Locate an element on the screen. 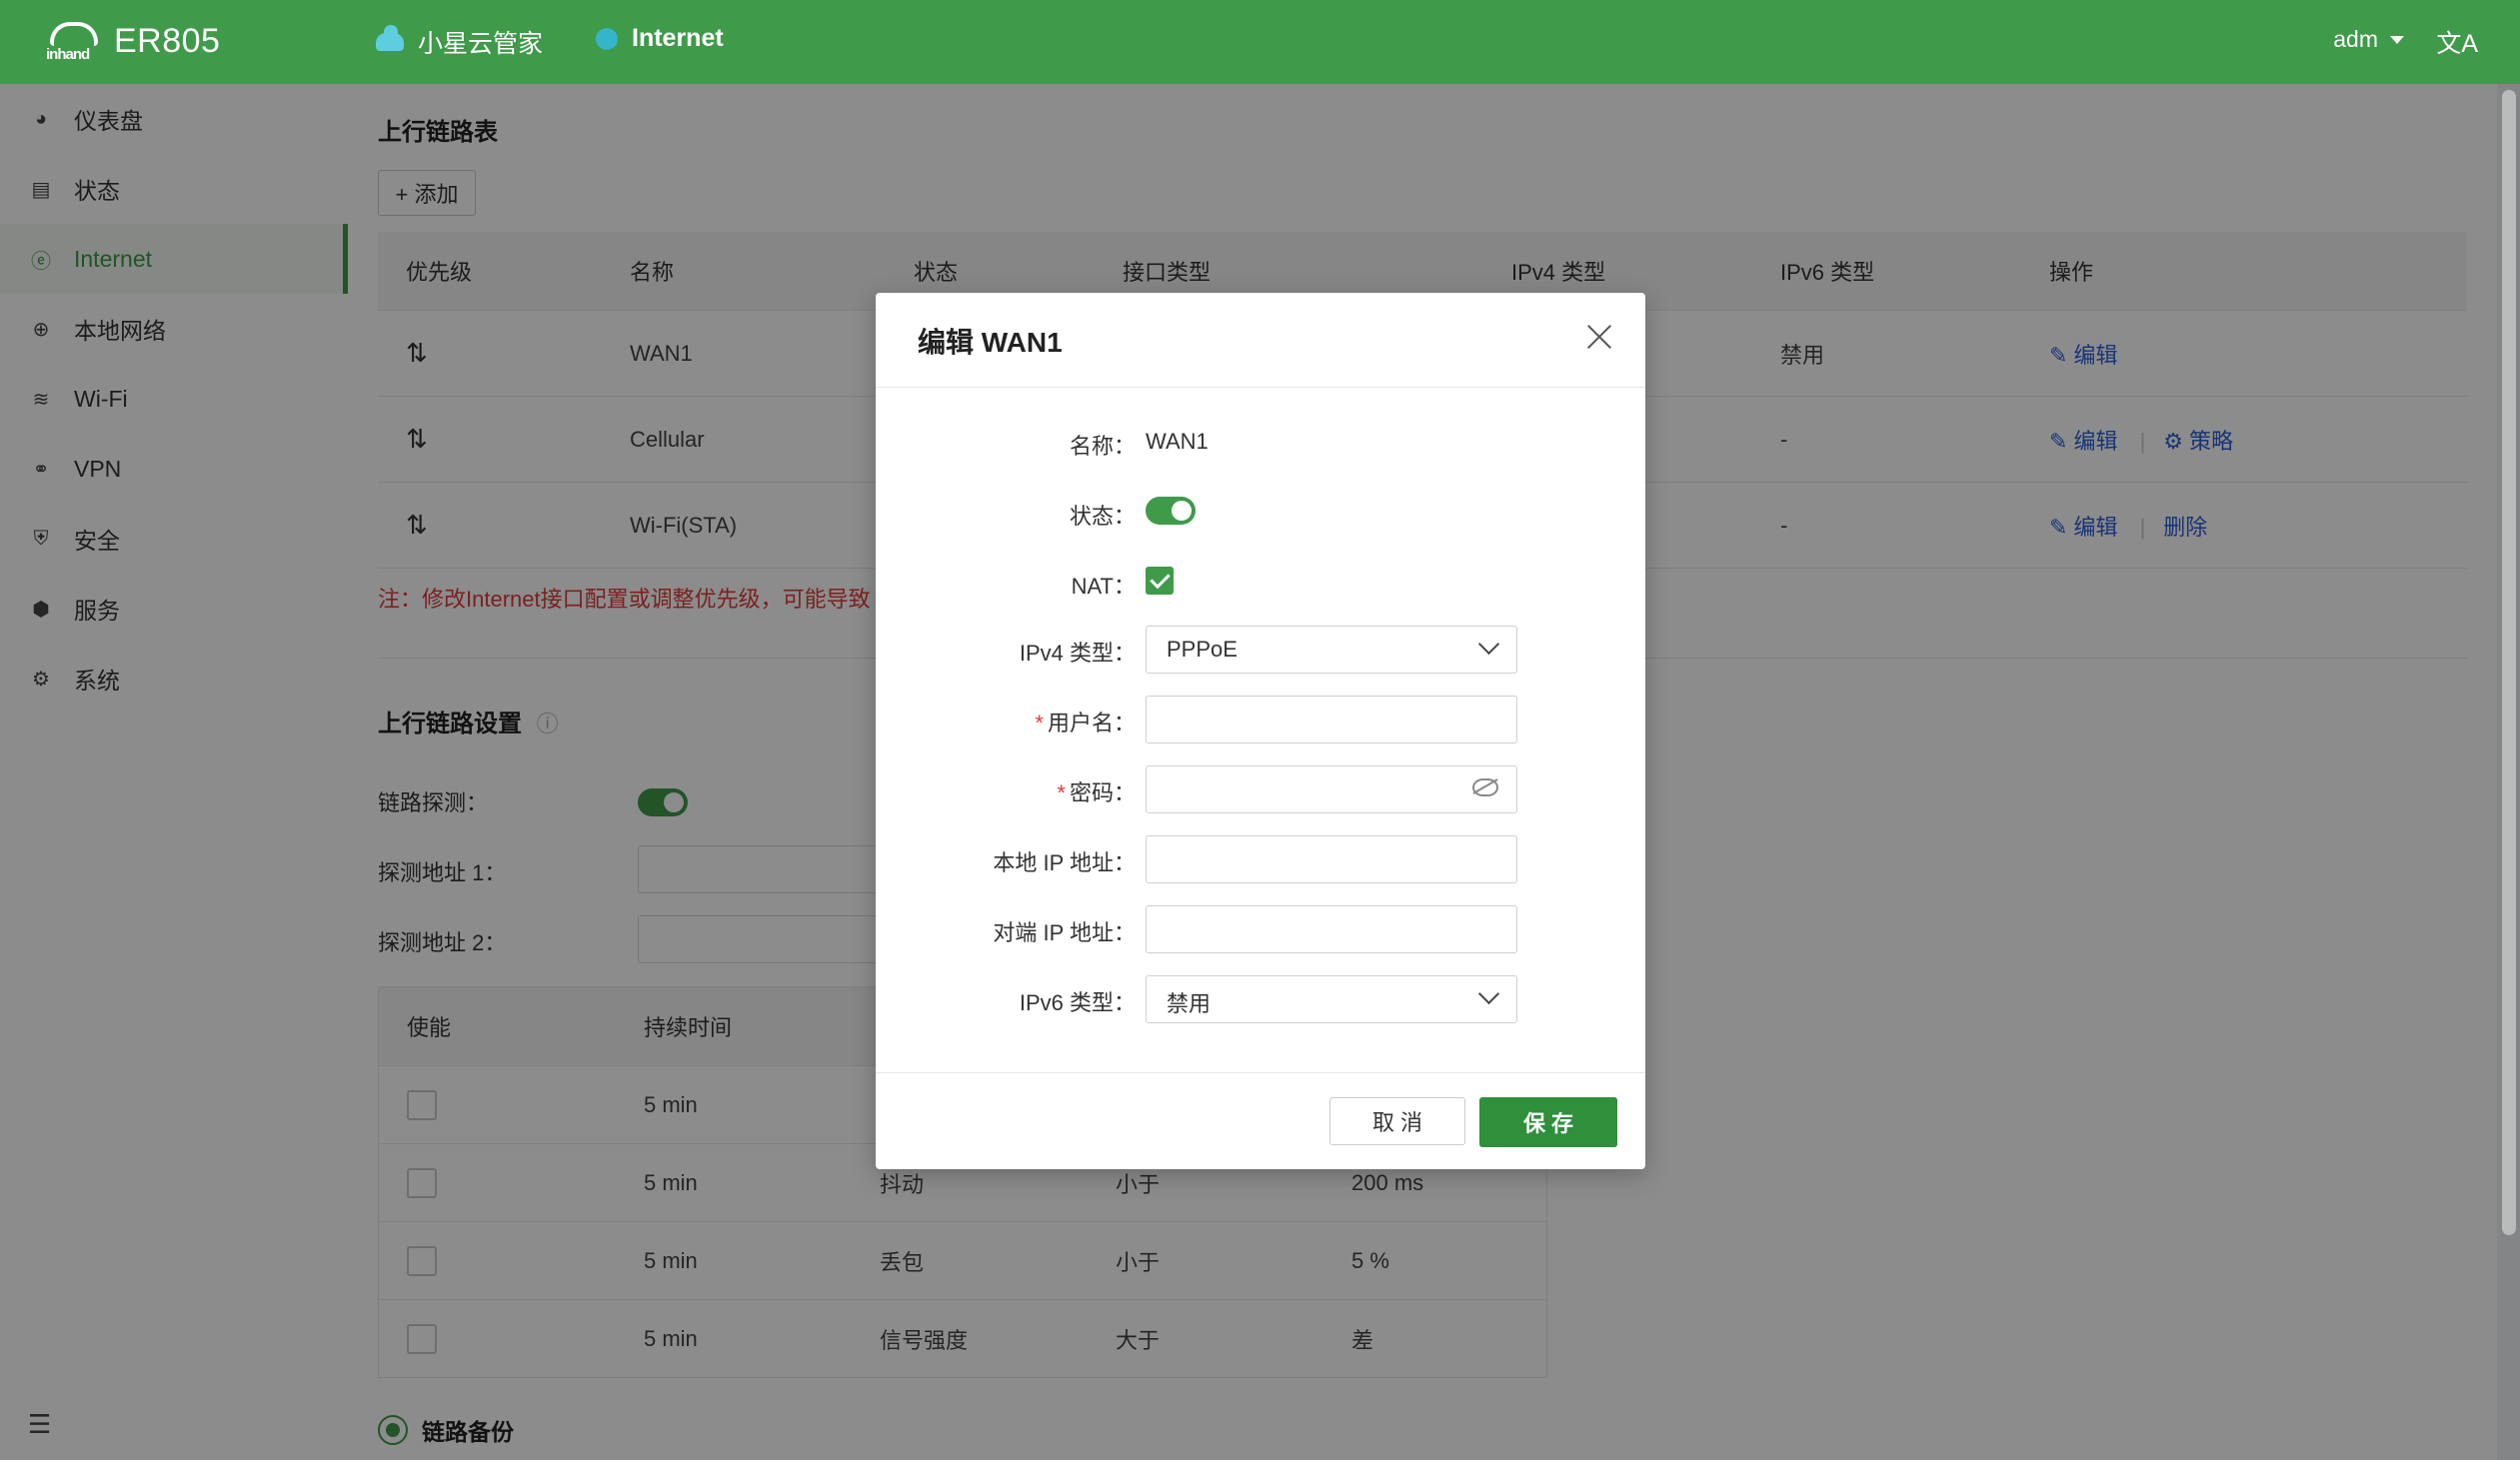 This screenshot has width=2520, height=1460. local-ip-label: 本地 IP 地址： is located at coordinates (1064, 862).